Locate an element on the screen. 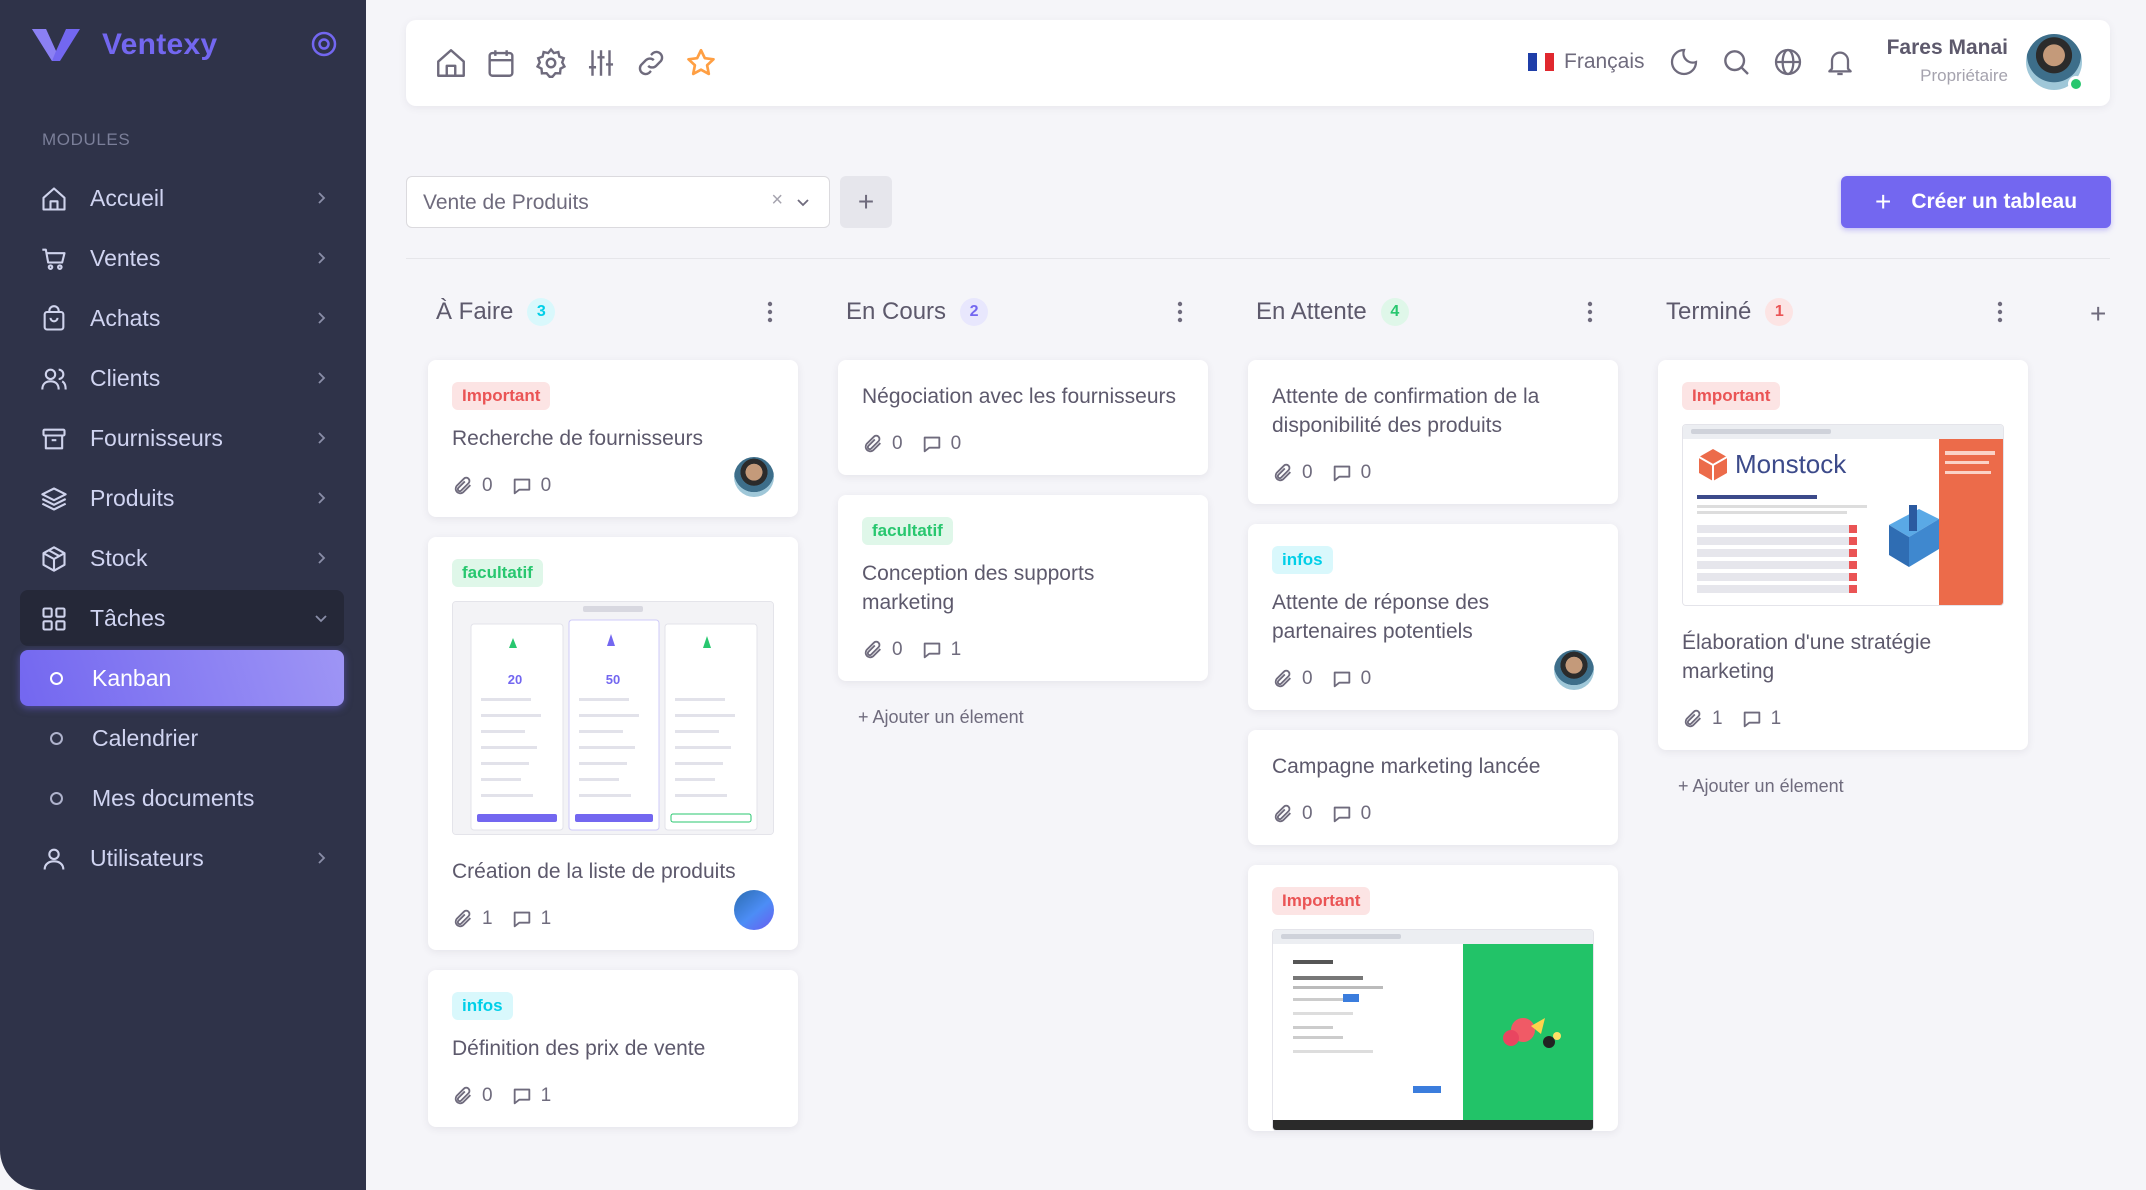 Image resolution: width=2146 pixels, height=1190 pixels. sidebar-subitem-label: Calendrier is located at coordinates (145, 737).